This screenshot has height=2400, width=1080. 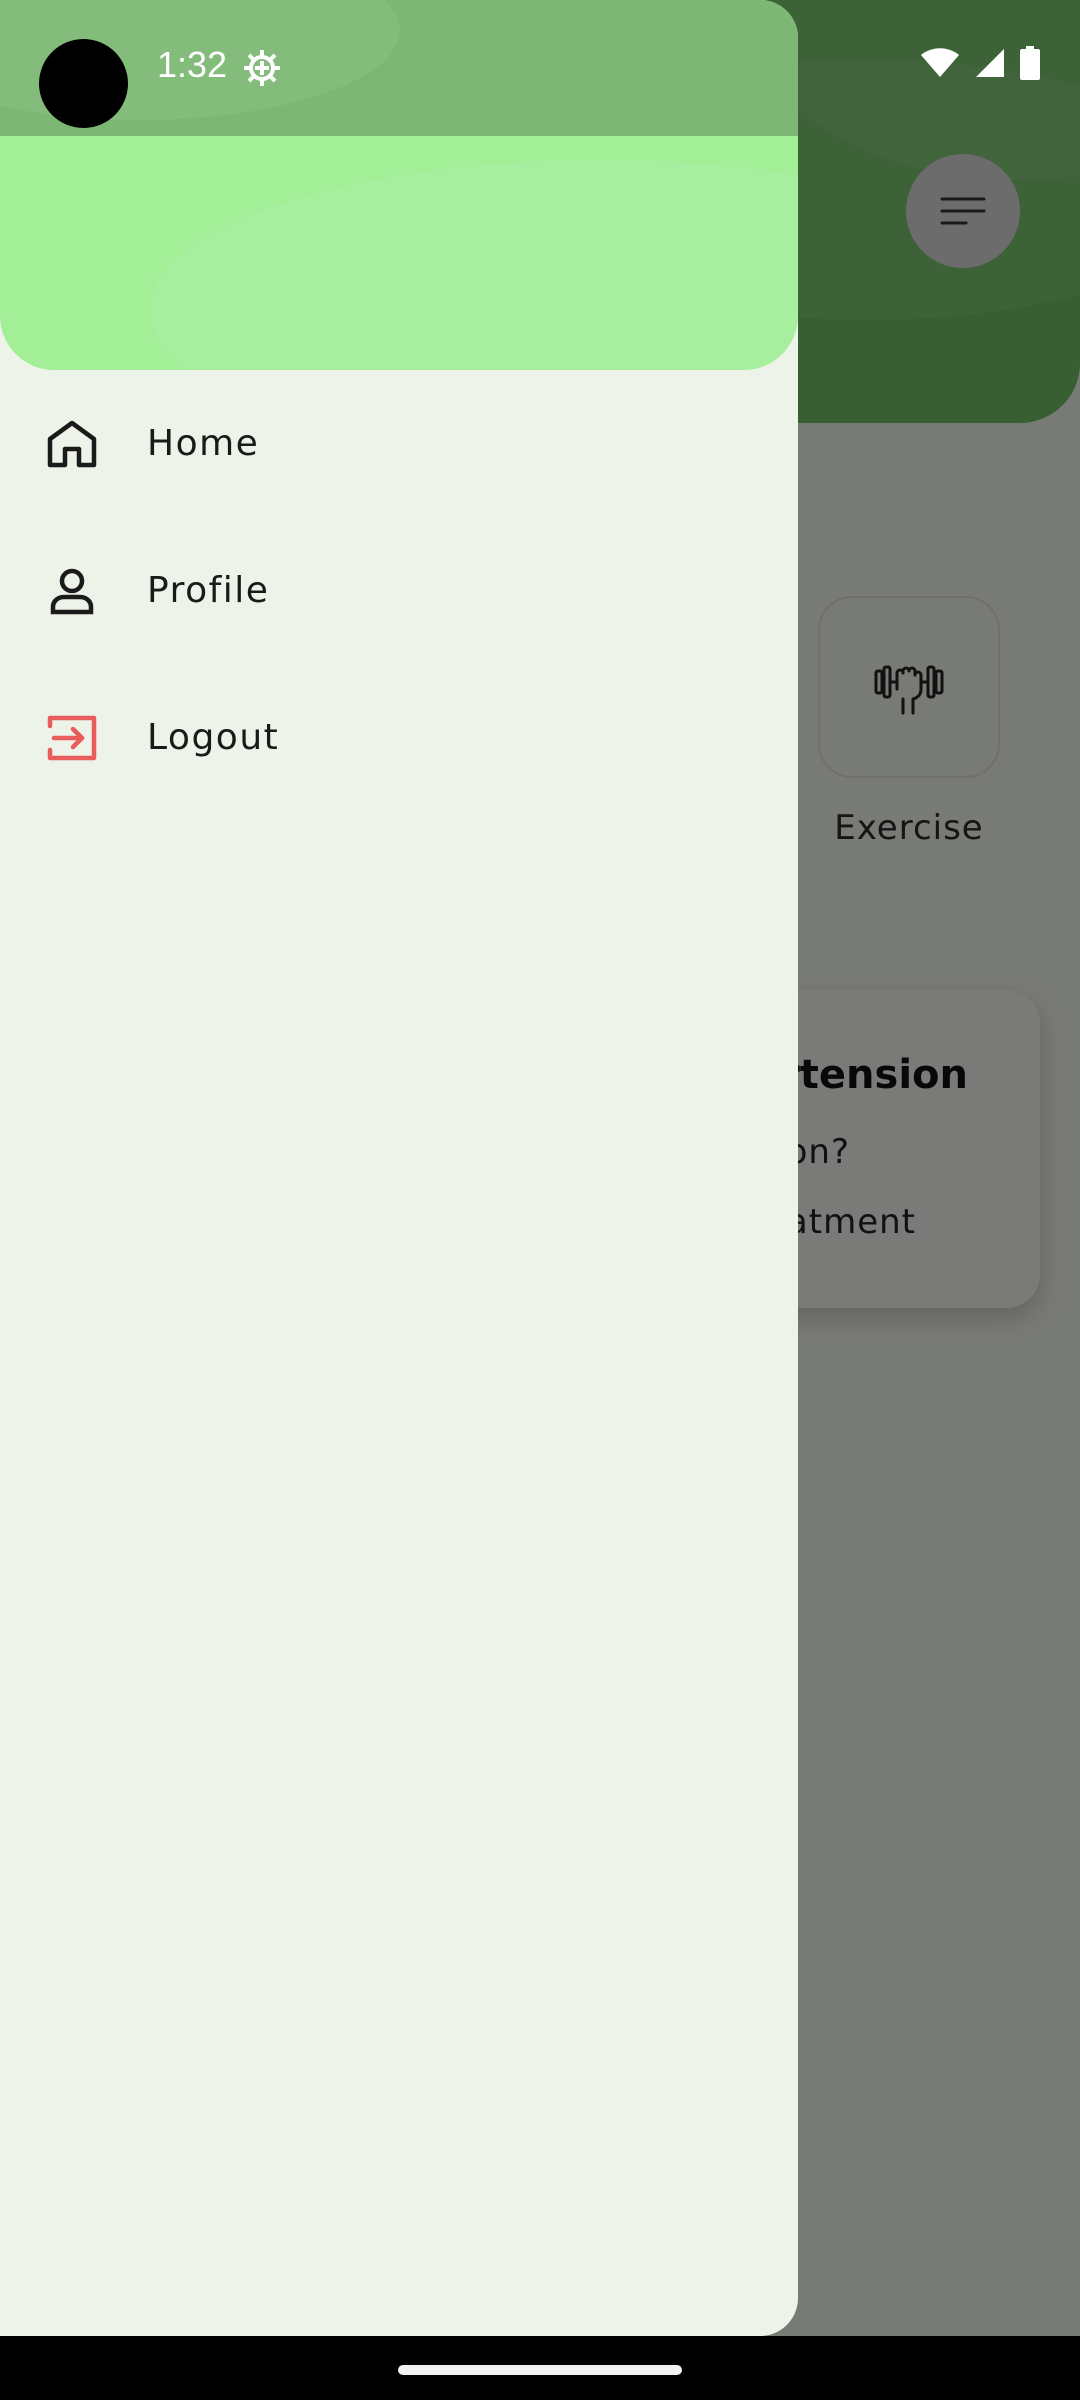 I want to click on system-navigation-bar, so click(x=540, y=2368).